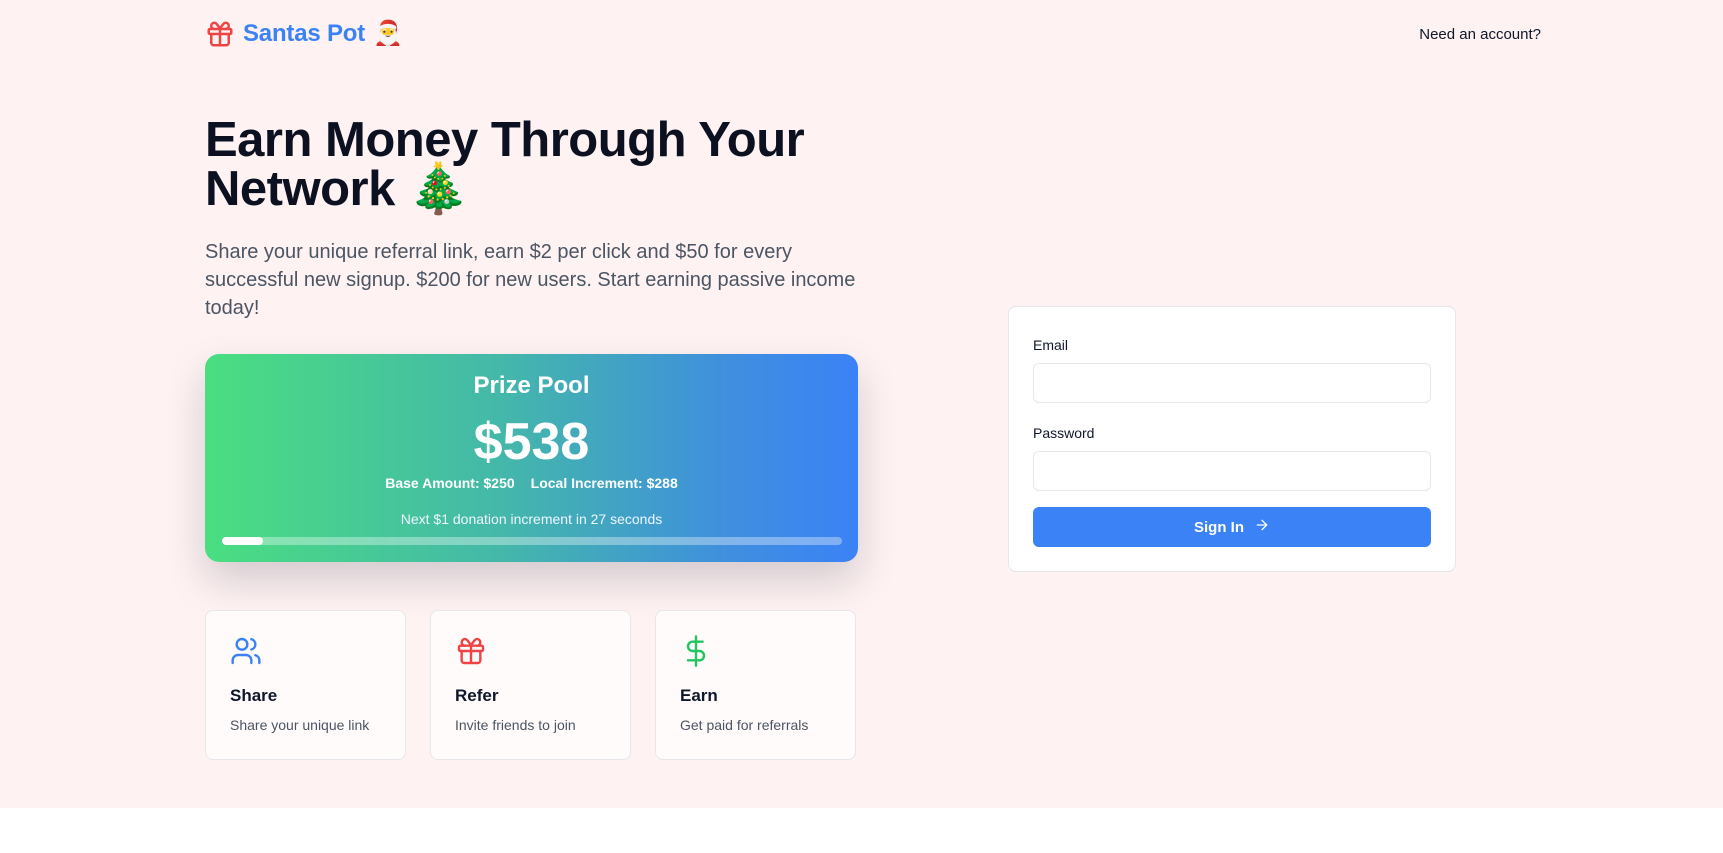  What do you see at coordinates (438, 189) in the screenshot?
I see `christmas-tree-emoji: 🎄` at bounding box center [438, 189].